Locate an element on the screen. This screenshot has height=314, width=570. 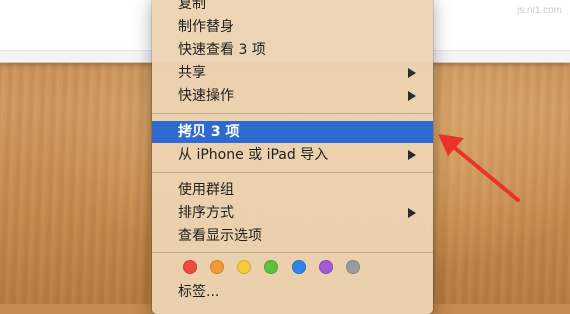
menu-item-label: 共享 is located at coordinates (192, 73).